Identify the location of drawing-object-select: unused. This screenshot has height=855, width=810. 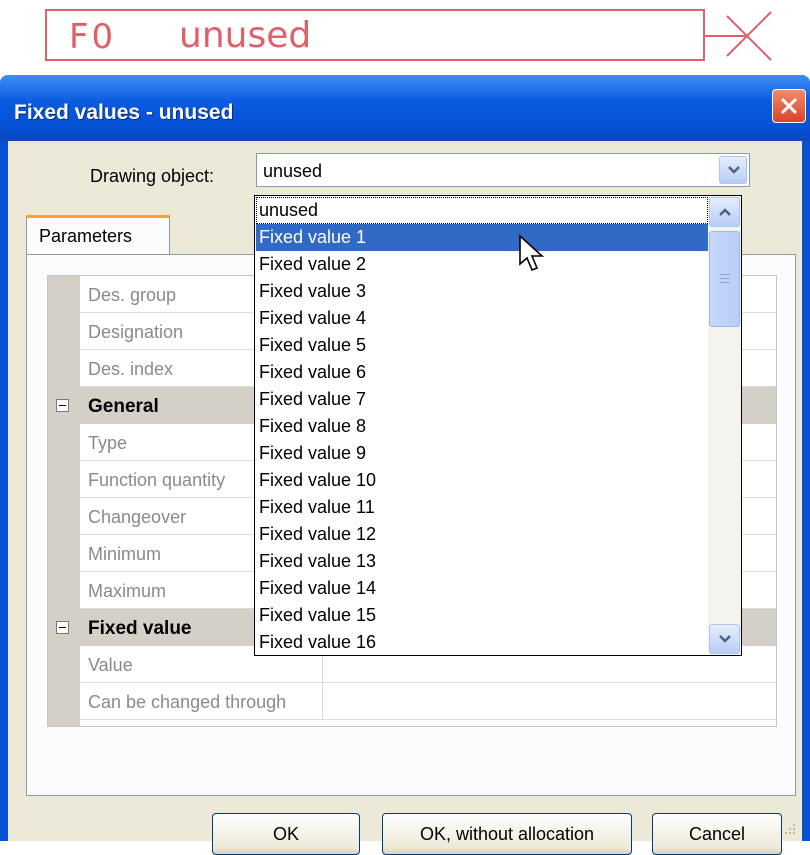
(503, 170).